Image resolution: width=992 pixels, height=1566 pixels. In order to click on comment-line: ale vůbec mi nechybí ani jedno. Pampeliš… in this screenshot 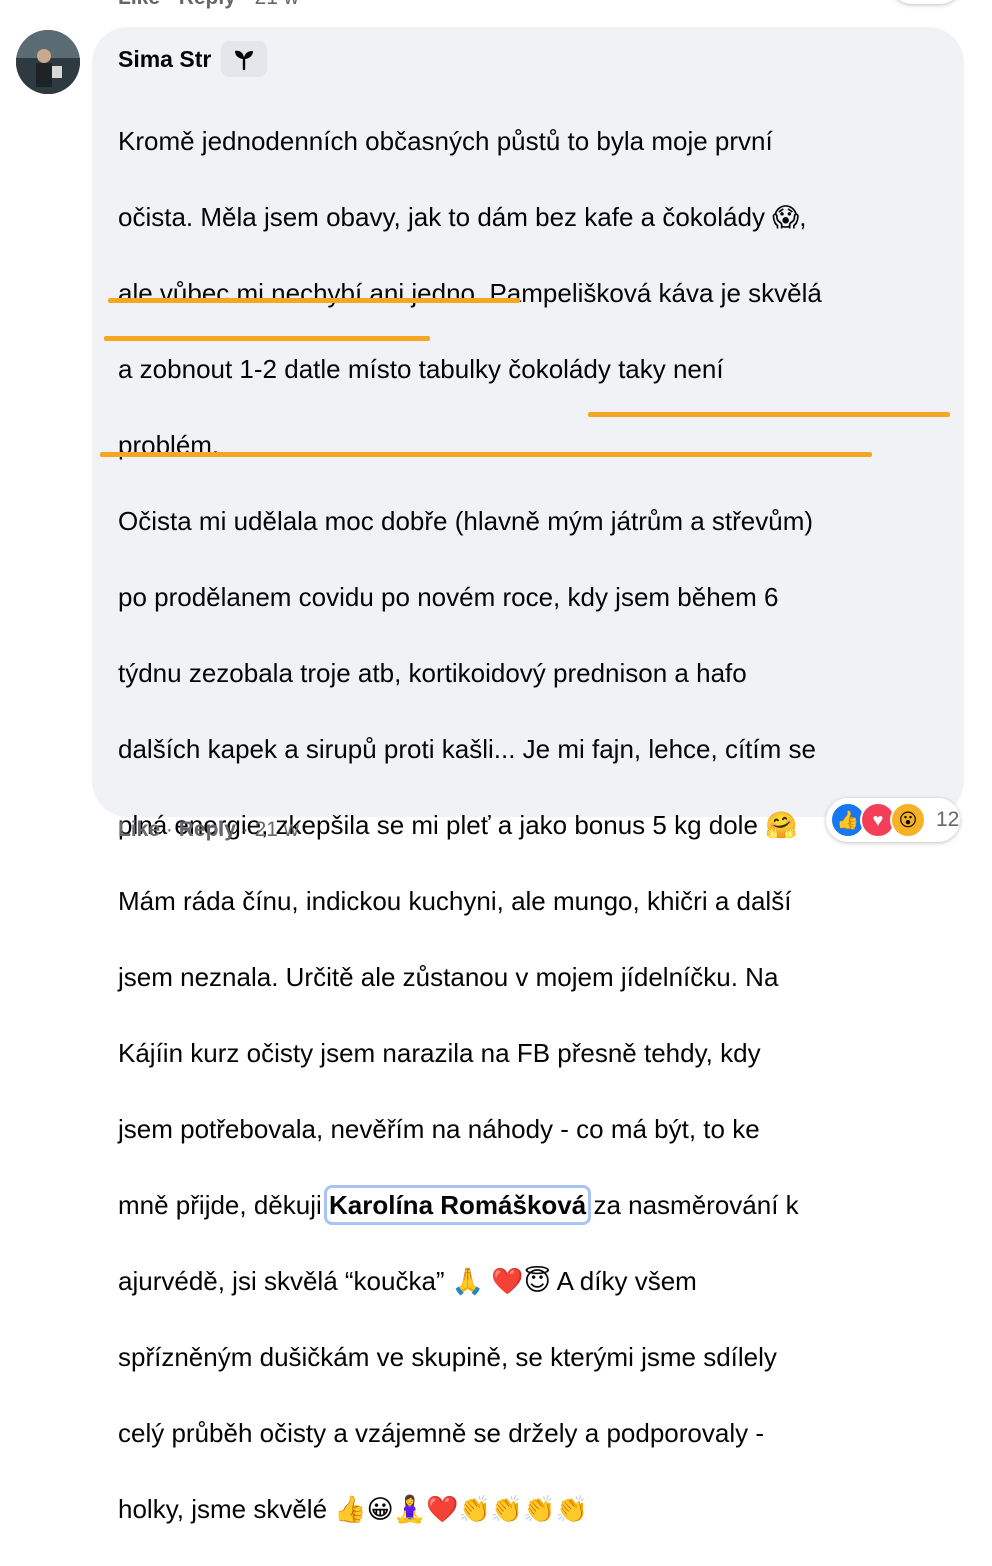, I will do `click(470, 293)`.